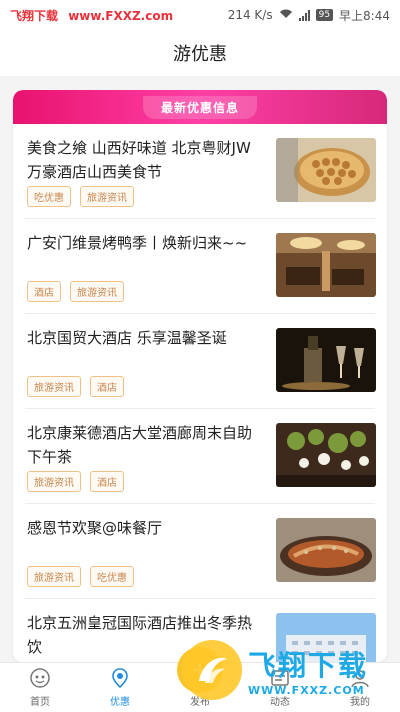  I want to click on logo-text-block: 飞翔下载 WWW.FXXZ.COM, so click(308, 670).